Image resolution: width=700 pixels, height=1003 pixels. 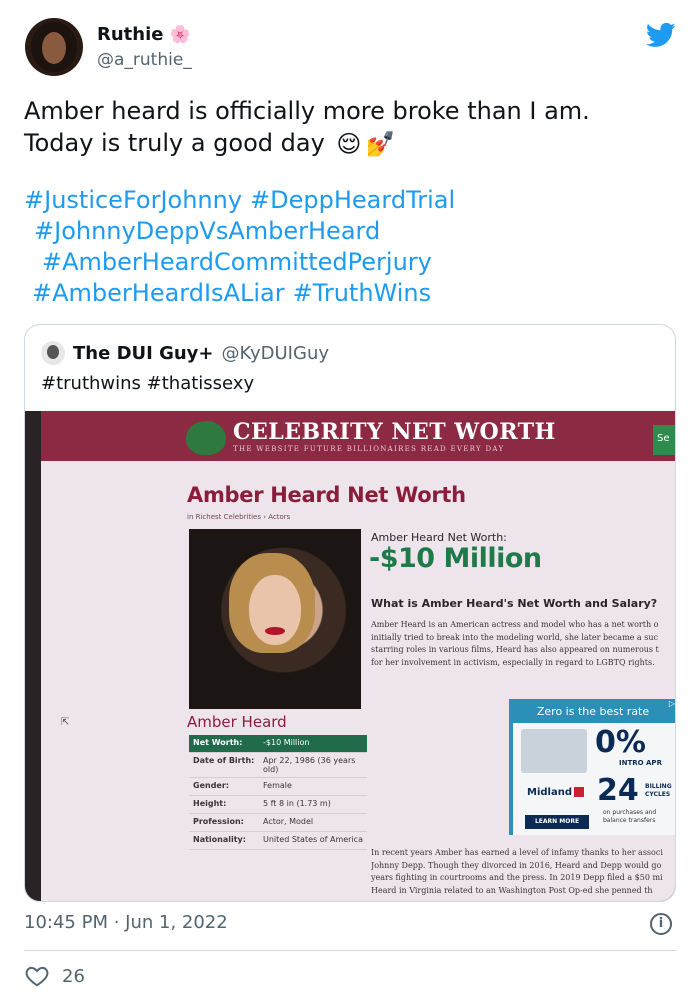 What do you see at coordinates (658, 786) in the screenshot?
I see `ad-billing-label: BILLING` at bounding box center [658, 786].